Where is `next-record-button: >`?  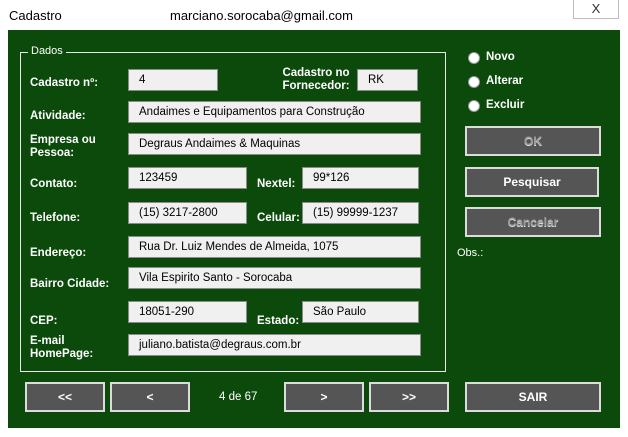 next-record-button: > is located at coordinates (324, 397).